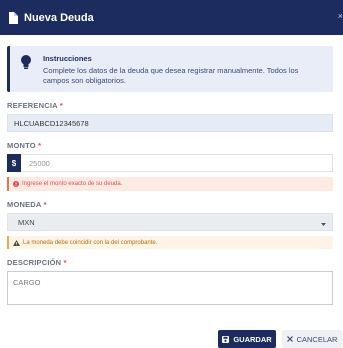 This screenshot has width=343, height=348. I want to click on cancel-x-icon, so click(289, 339).